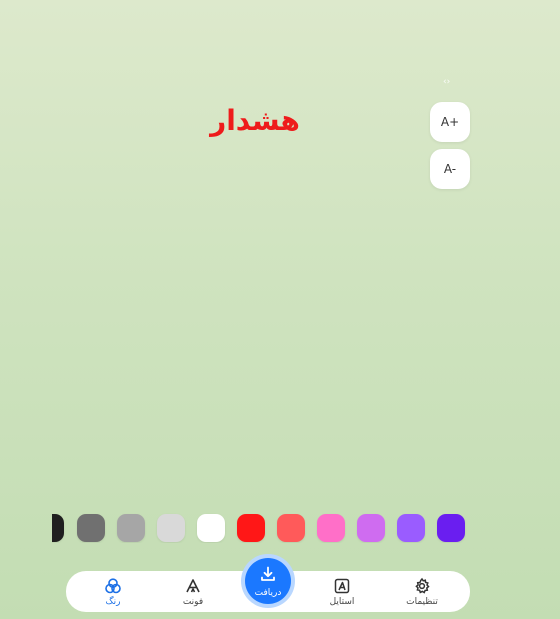 This screenshot has height=619, width=560. I want to click on nav-font: فونت, so click(193, 591).